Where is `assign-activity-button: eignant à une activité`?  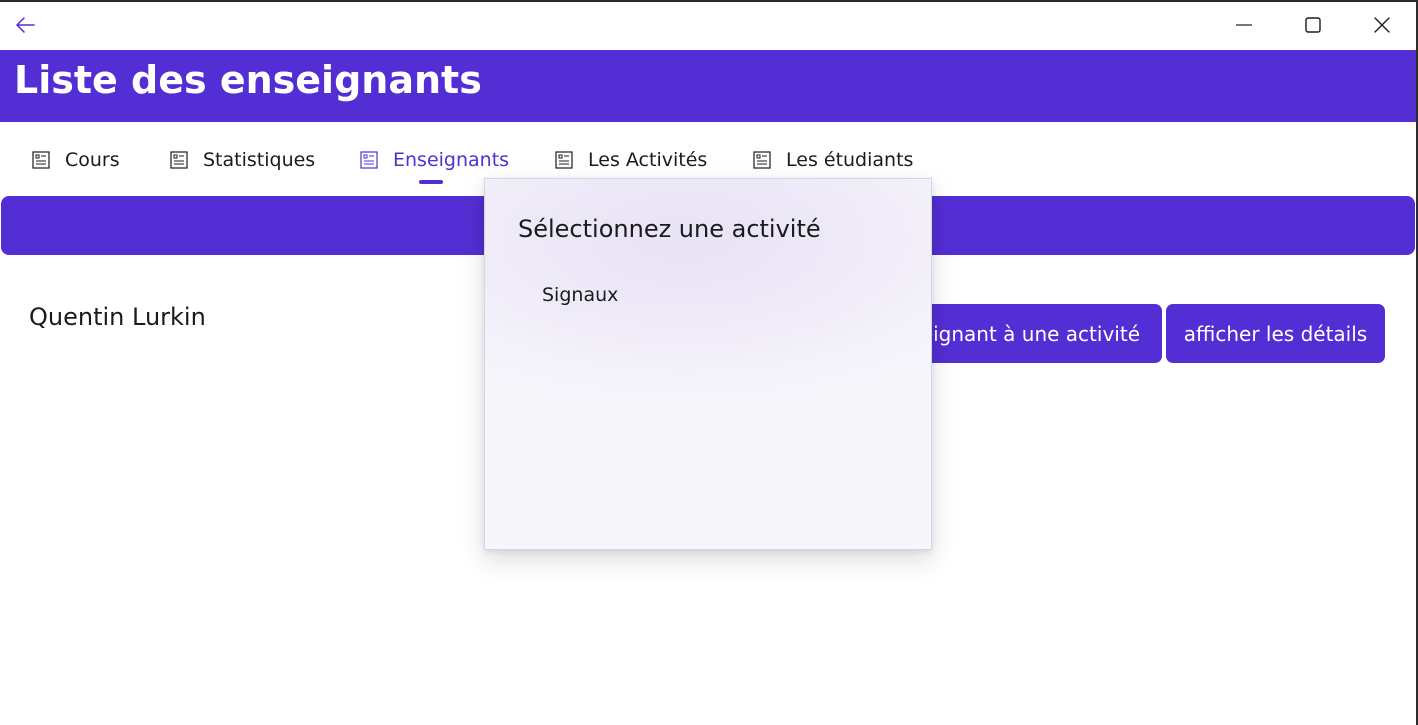 assign-activity-button: eignant à une activité is located at coordinates (1031, 333).